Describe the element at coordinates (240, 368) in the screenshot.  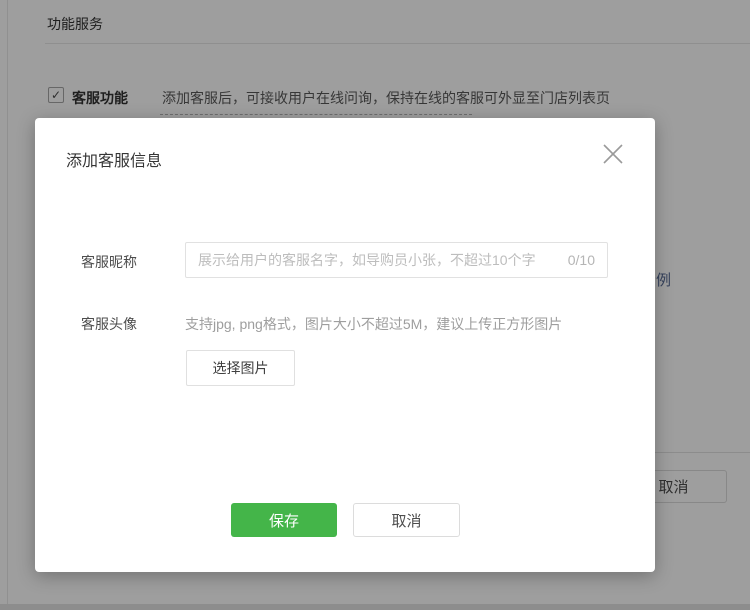
I see `choose-image-button: 选择图片` at that location.